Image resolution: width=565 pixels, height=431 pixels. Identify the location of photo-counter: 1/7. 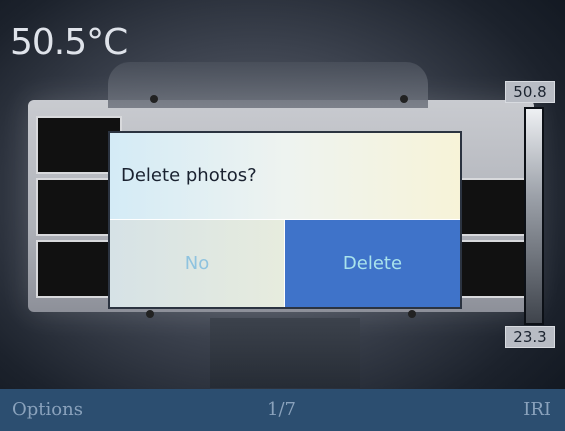
(281, 409).